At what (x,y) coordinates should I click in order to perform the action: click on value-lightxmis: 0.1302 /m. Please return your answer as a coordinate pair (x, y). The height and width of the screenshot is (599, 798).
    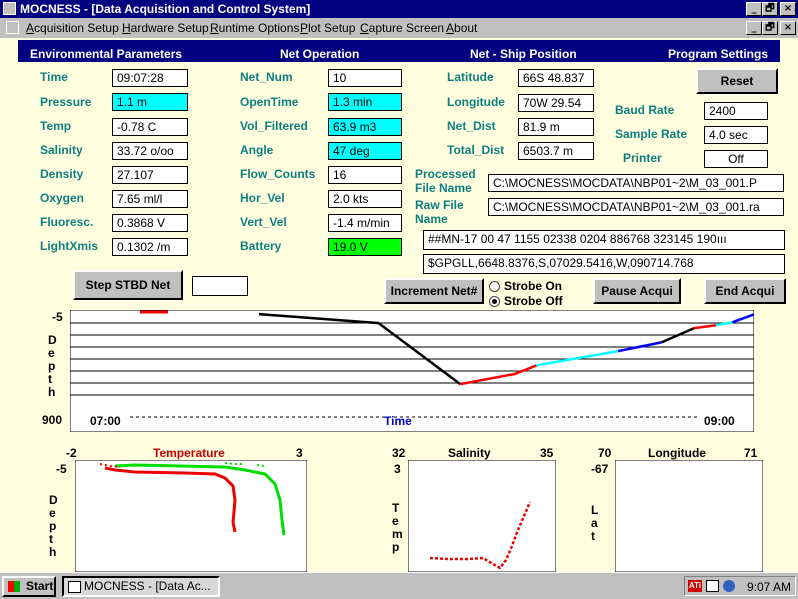
    Looking at the image, I should click on (150, 247).